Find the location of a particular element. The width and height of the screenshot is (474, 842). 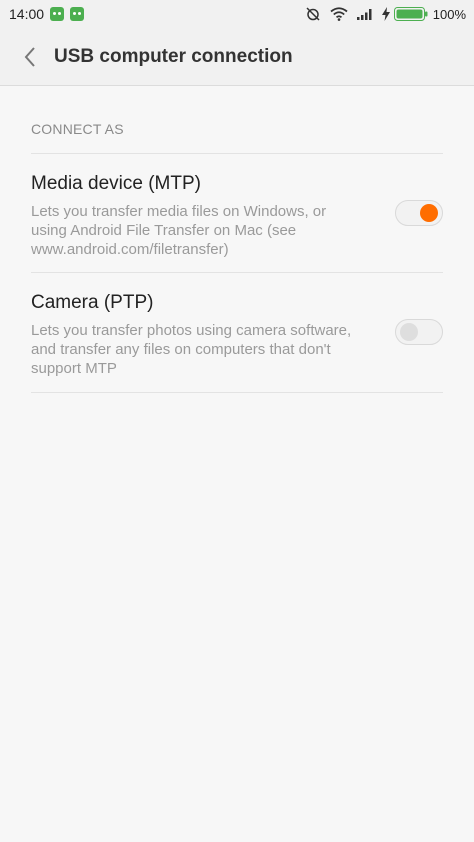

ptp-toggle is located at coordinates (419, 332).